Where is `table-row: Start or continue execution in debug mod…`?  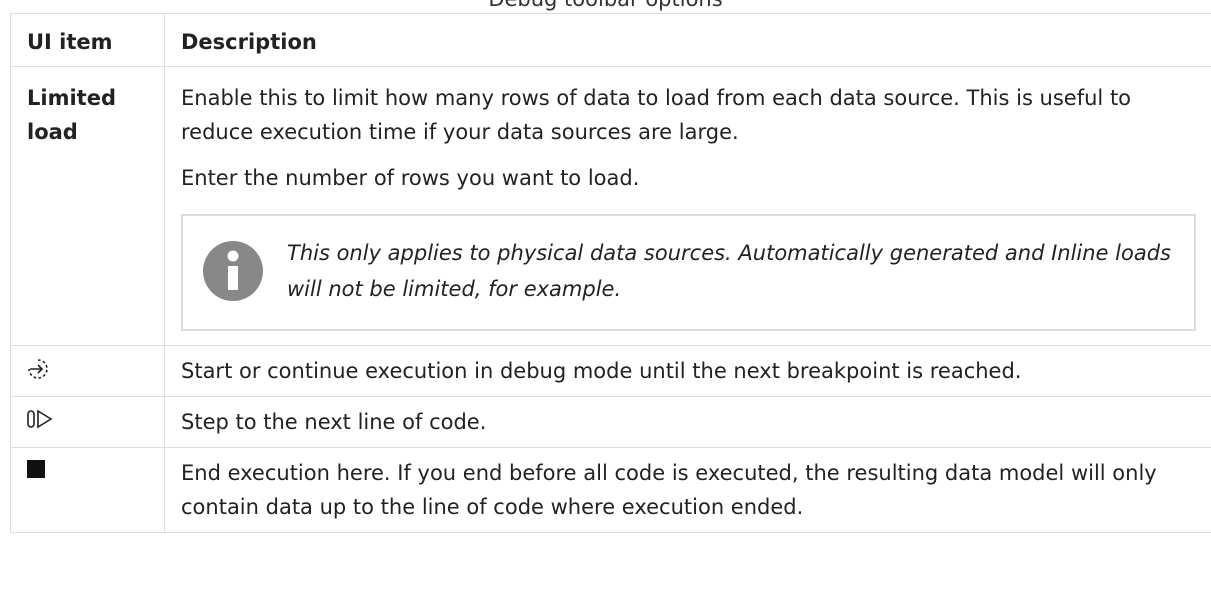
table-row: Start or continue execution in debug mod… is located at coordinates (610, 371).